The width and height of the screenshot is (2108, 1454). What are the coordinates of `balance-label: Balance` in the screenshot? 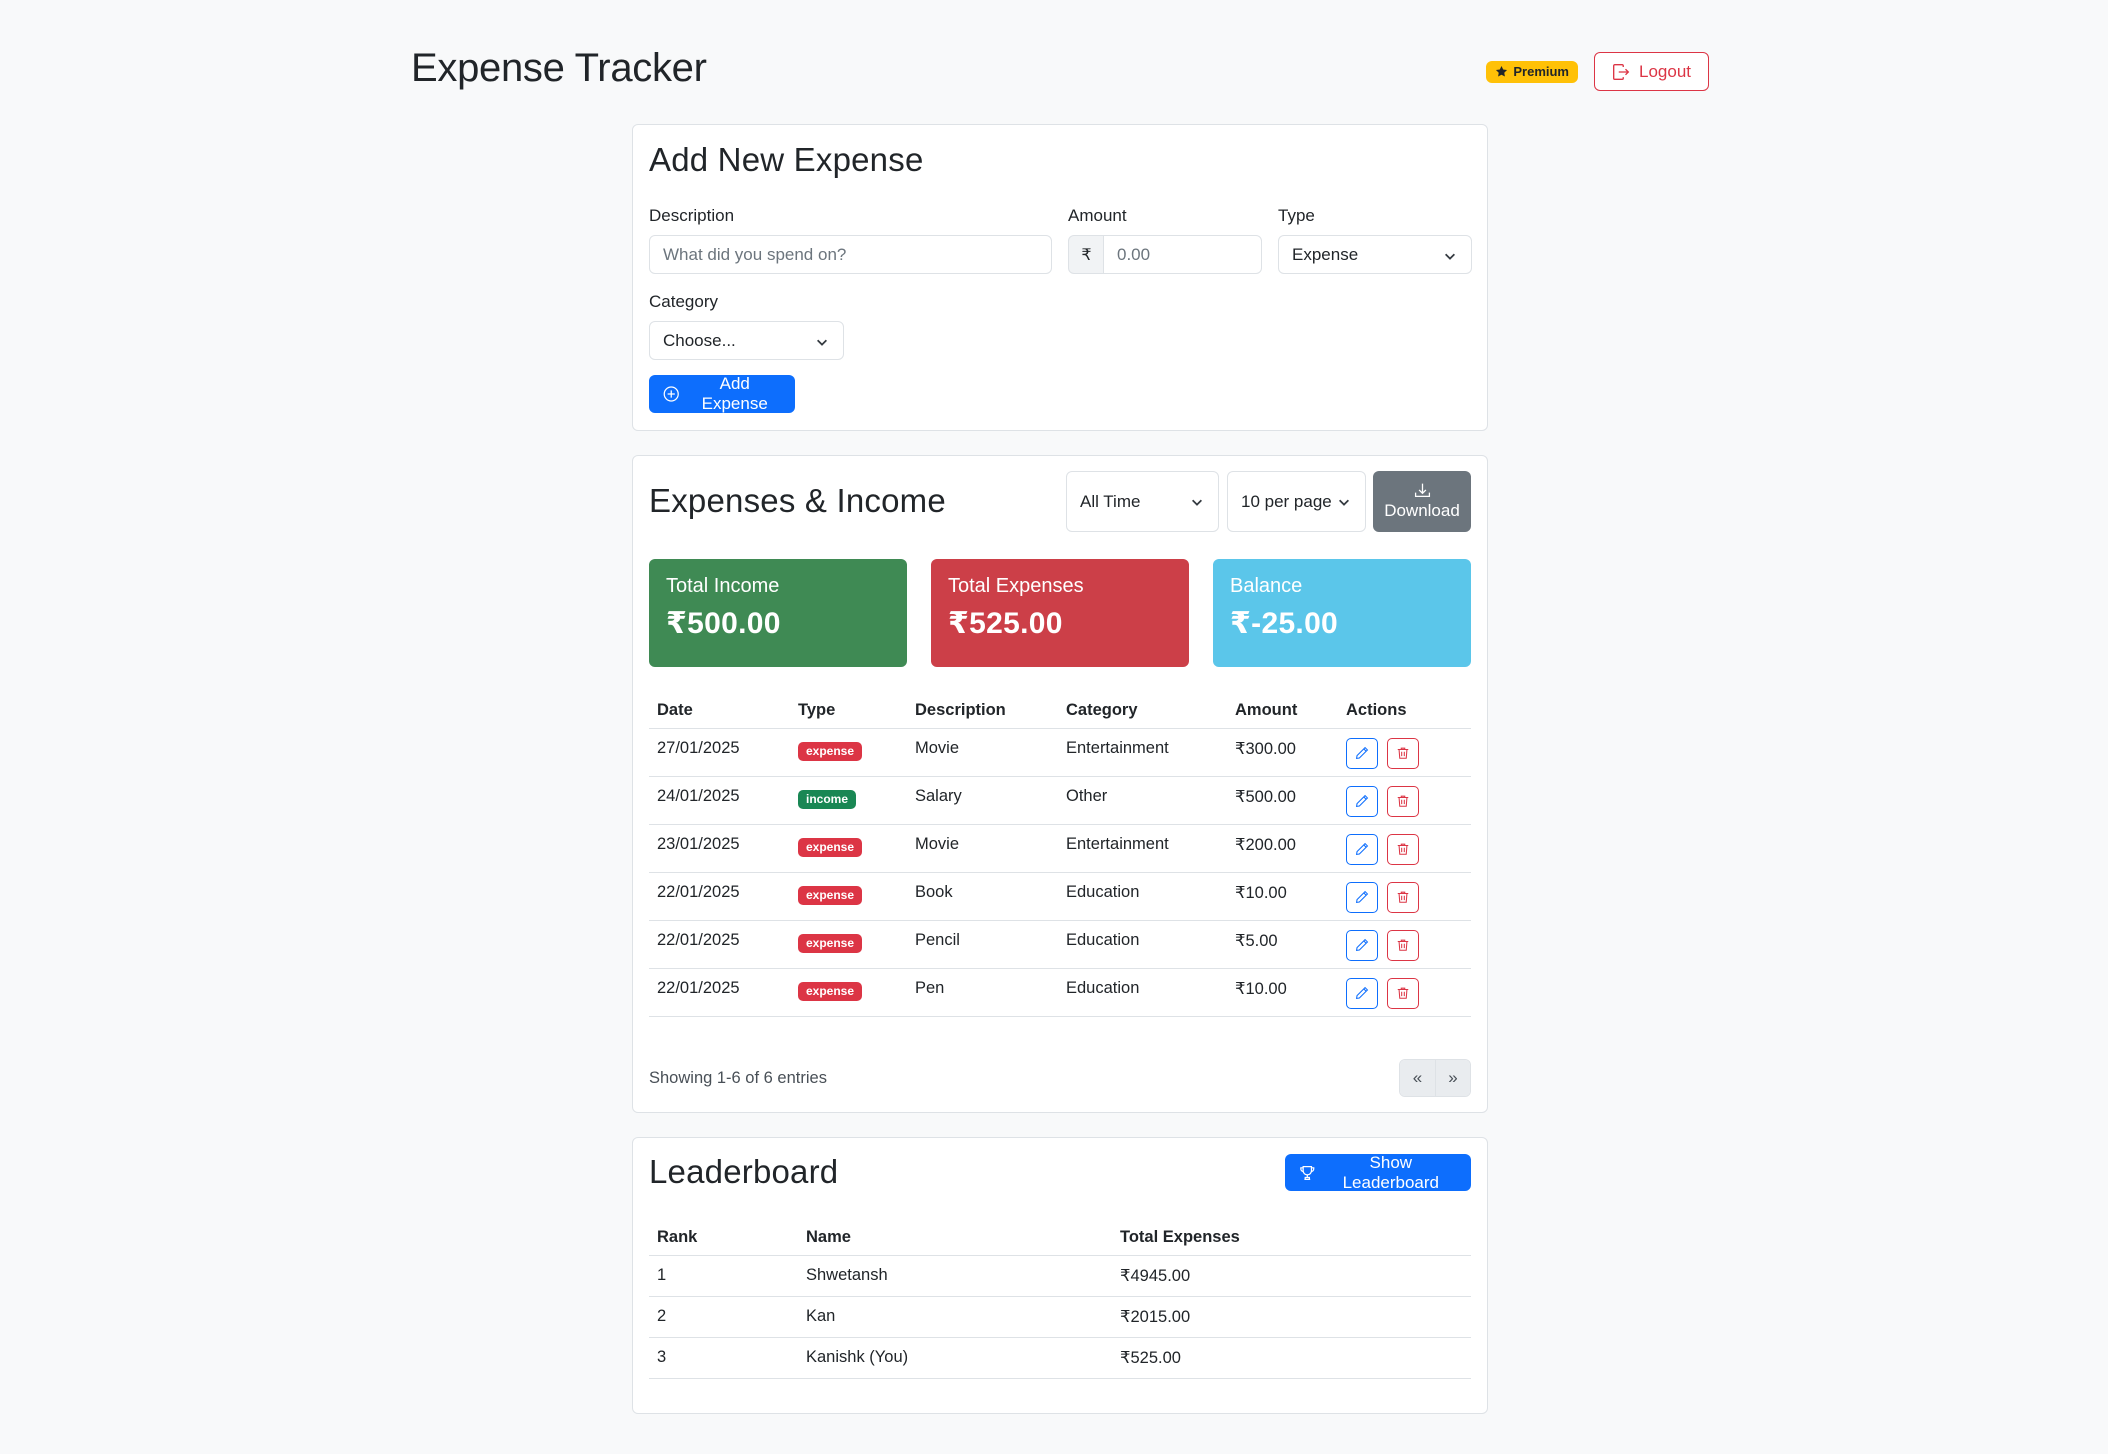 It's located at (1266, 586).